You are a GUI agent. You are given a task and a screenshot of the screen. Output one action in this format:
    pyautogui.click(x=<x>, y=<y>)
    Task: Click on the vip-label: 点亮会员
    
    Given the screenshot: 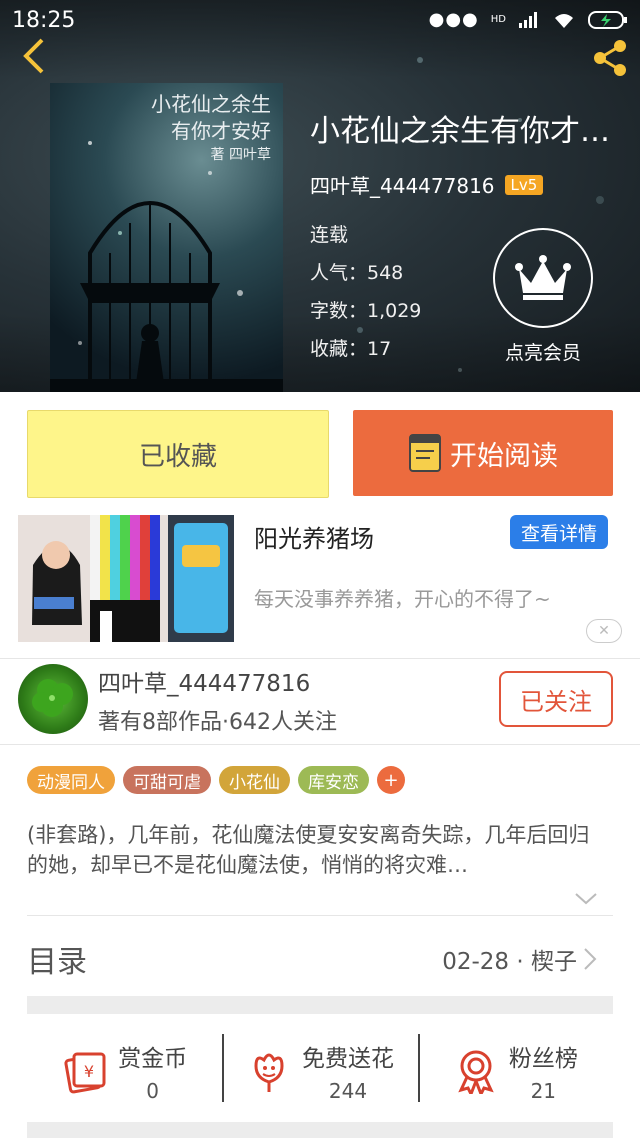 What is the action you would take?
    pyautogui.click(x=542, y=353)
    